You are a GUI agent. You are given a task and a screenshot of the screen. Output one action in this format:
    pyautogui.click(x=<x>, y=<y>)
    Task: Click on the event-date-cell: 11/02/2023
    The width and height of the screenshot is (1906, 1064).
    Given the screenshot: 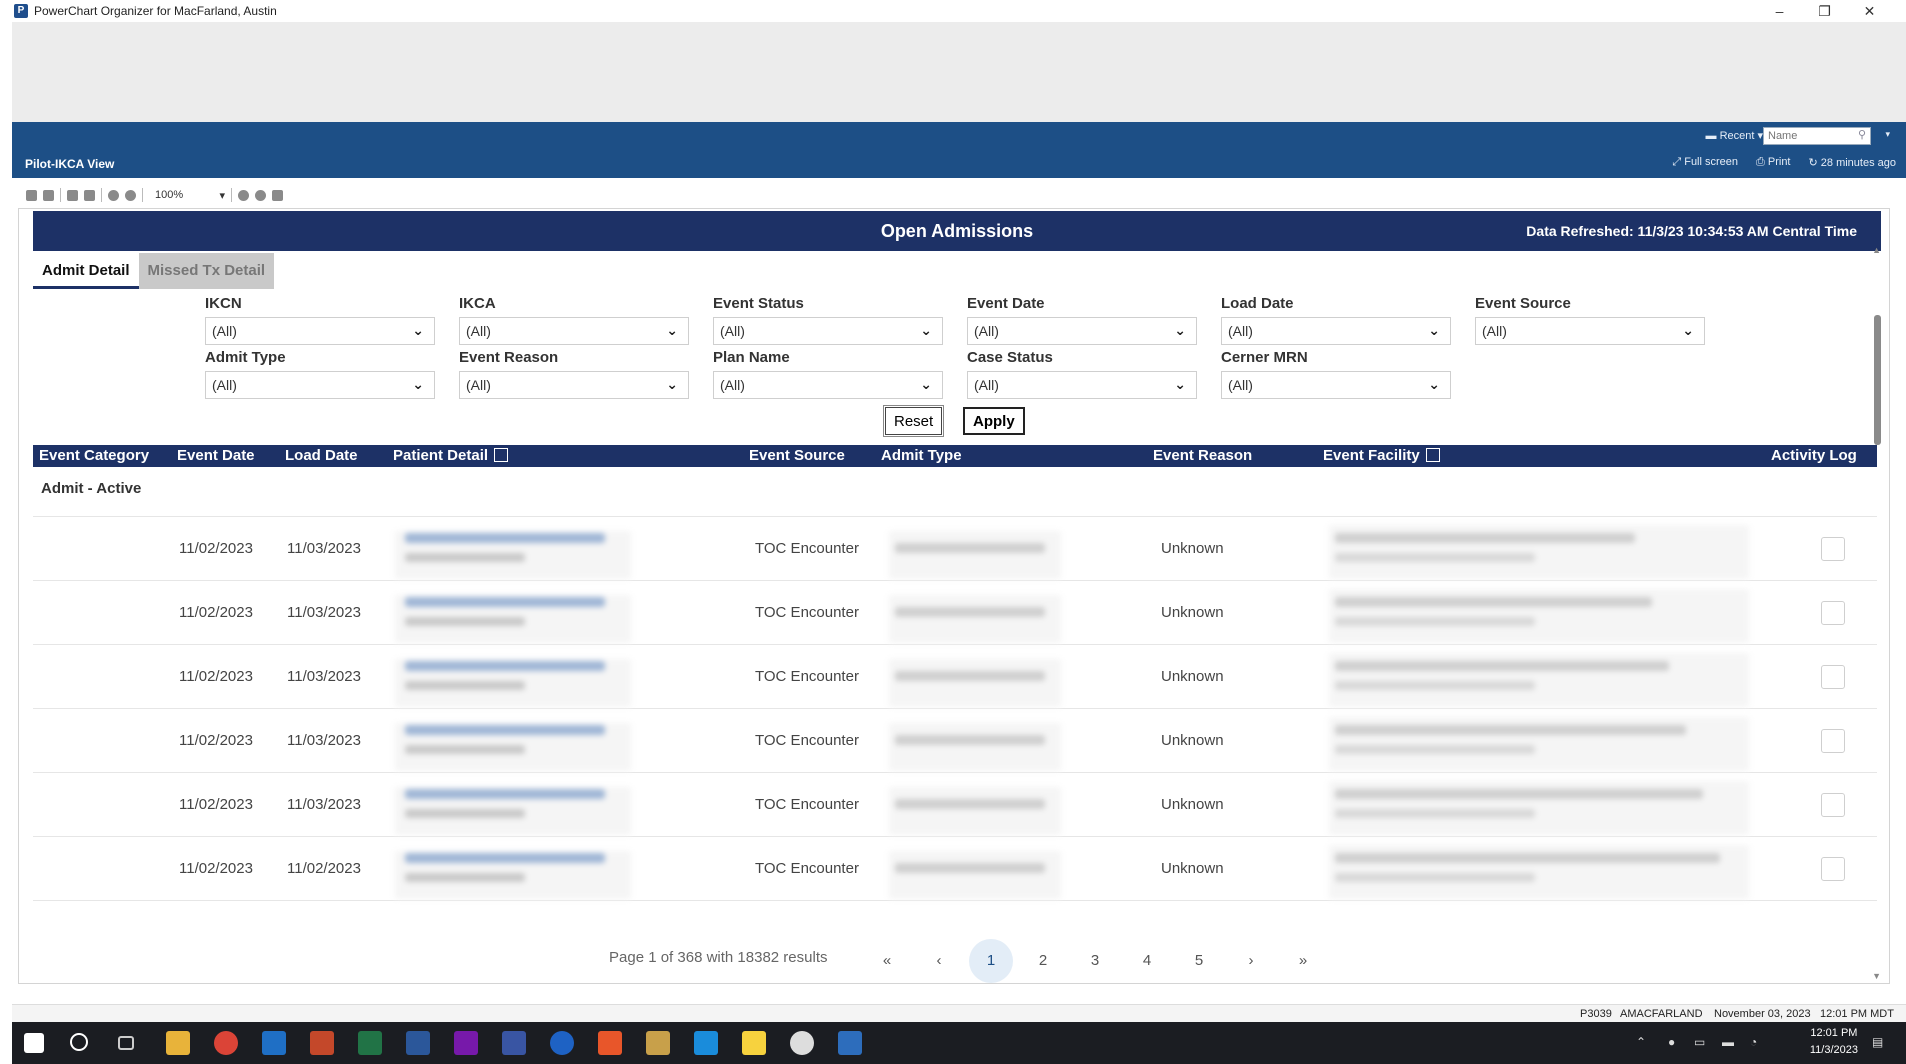 What is the action you would take?
    pyautogui.click(x=216, y=612)
    